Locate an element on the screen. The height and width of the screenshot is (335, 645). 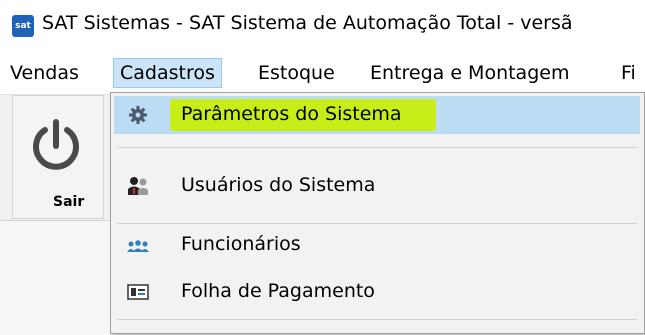
payroll-icon is located at coordinates (138, 292).